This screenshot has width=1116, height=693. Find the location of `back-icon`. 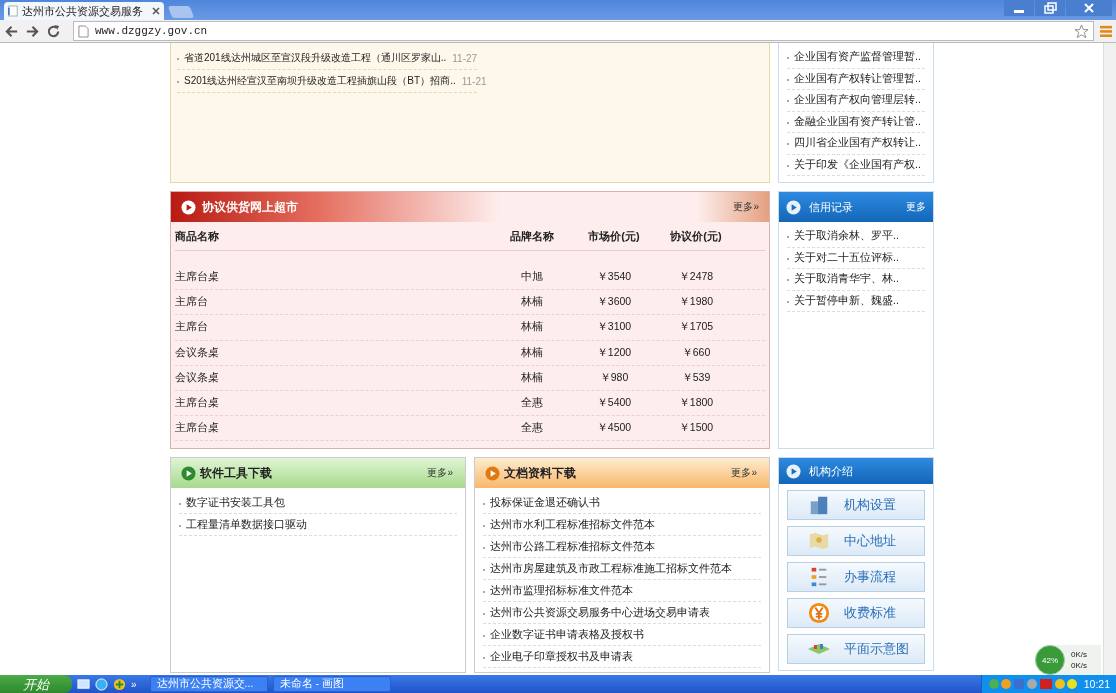

back-icon is located at coordinates (11, 31).